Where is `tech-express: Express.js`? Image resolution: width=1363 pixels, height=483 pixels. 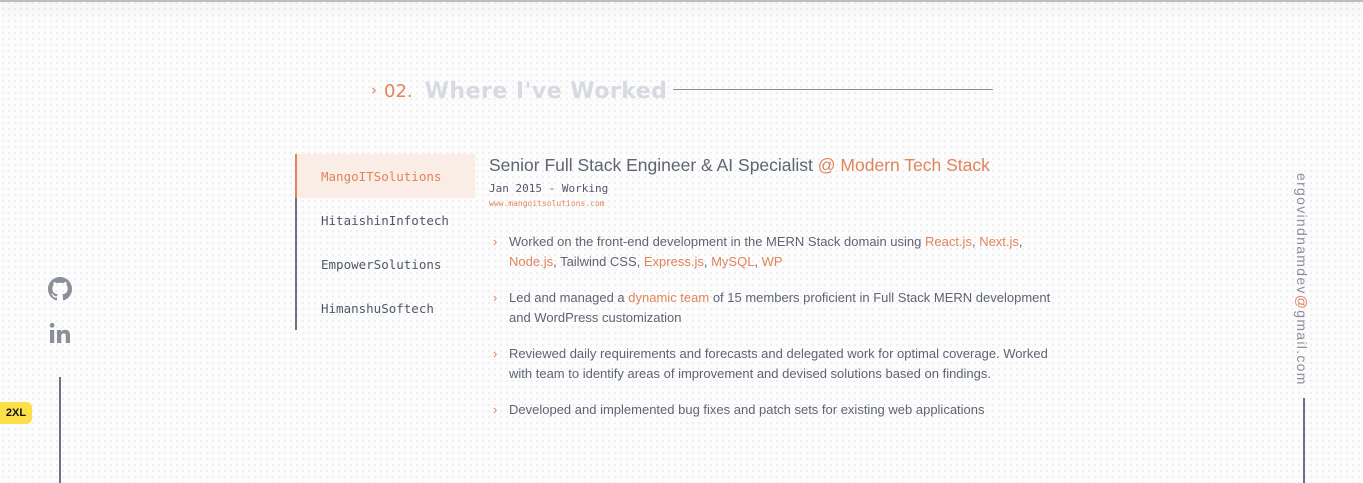
tech-express: Express.js is located at coordinates (673, 261).